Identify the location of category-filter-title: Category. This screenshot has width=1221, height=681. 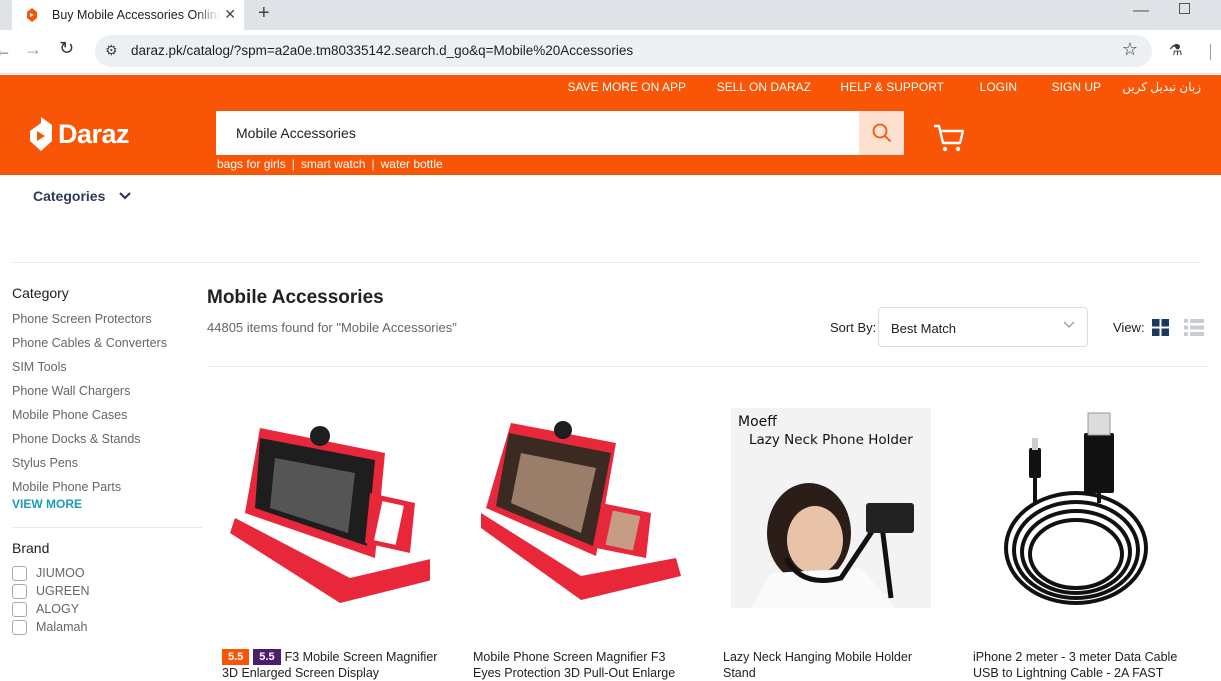
(40, 293).